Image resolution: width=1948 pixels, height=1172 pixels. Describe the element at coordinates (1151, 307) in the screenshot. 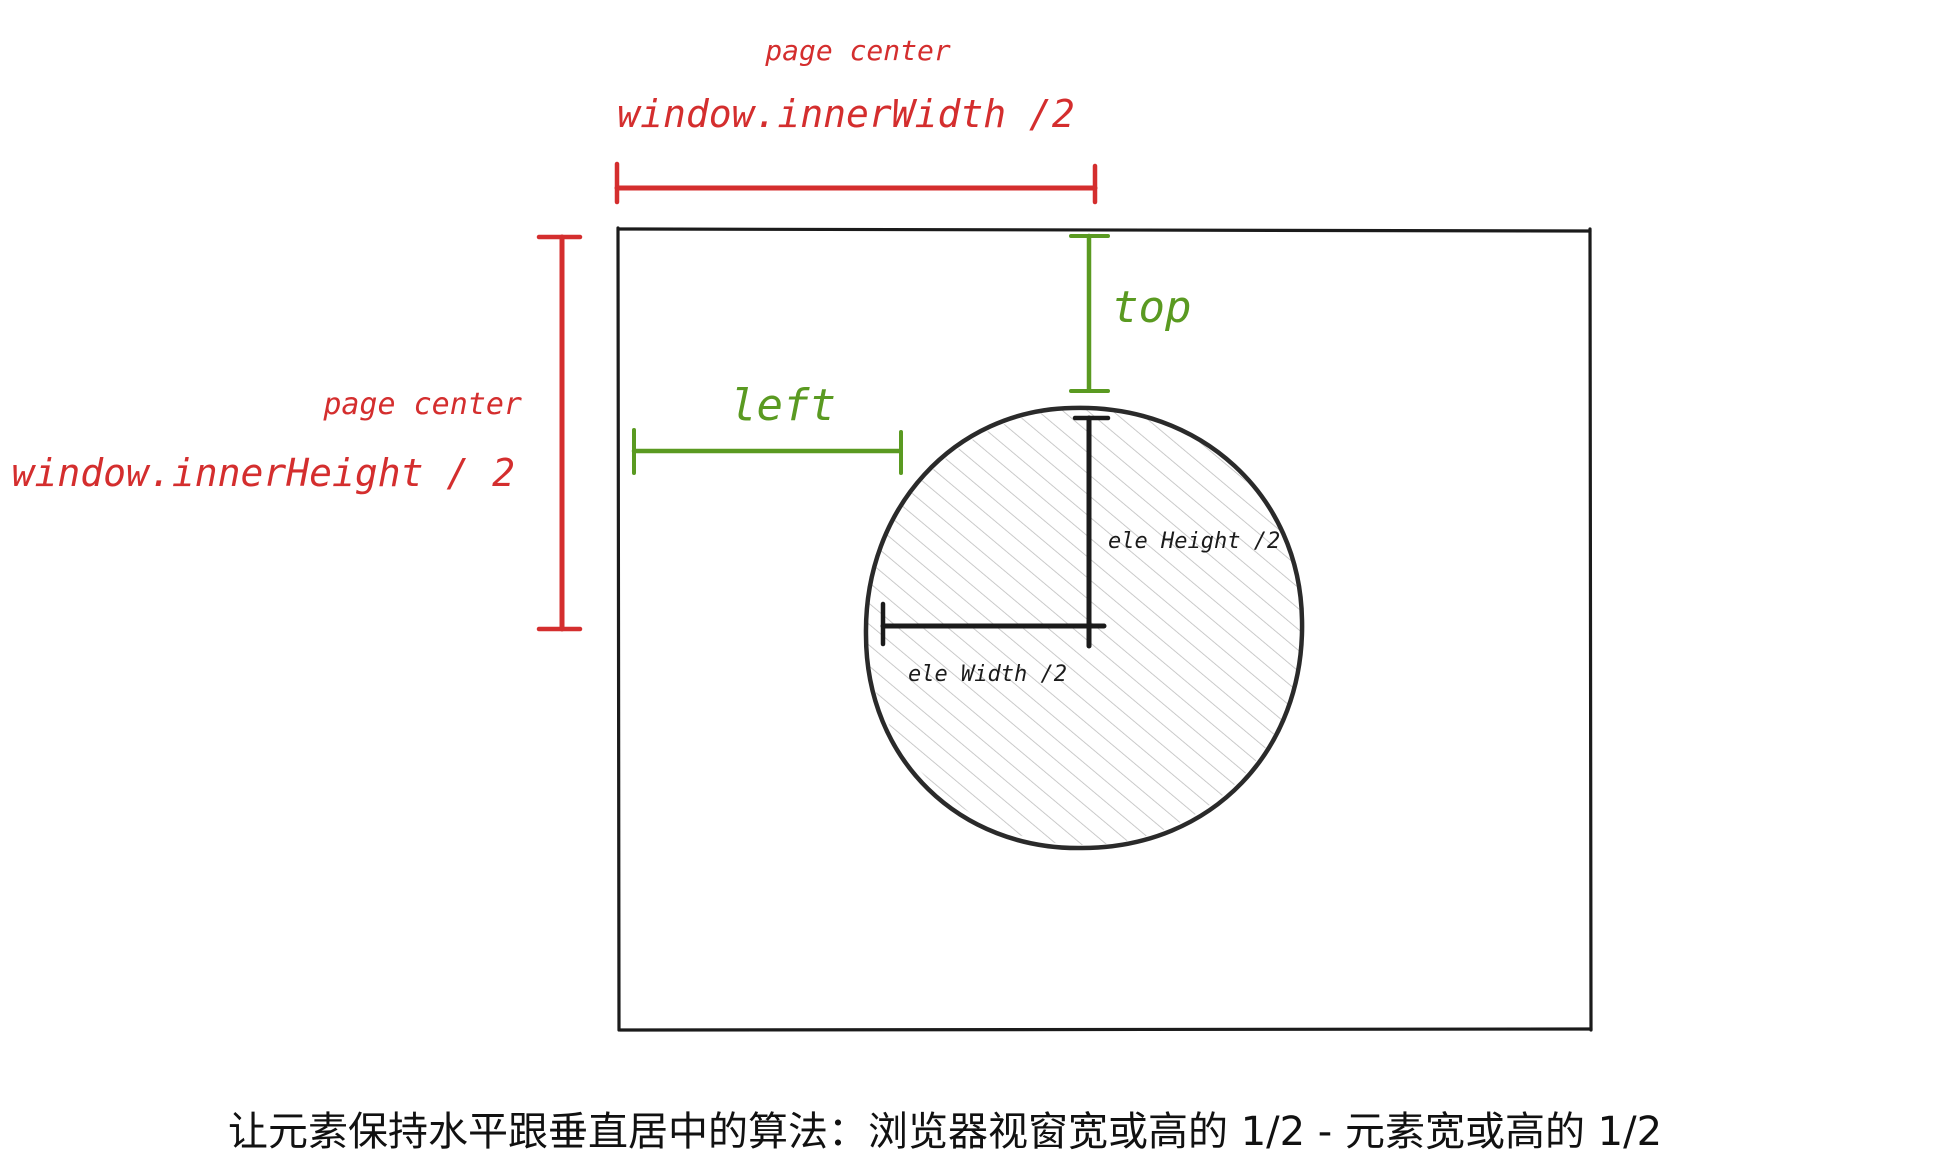

I see `top-label: top` at that location.